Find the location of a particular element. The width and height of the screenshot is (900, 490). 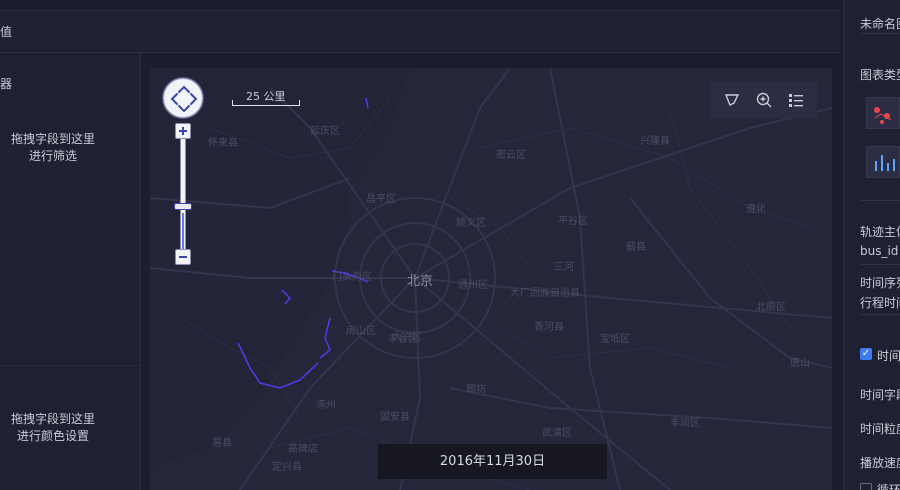

place-label: 遵化 is located at coordinates (756, 209).